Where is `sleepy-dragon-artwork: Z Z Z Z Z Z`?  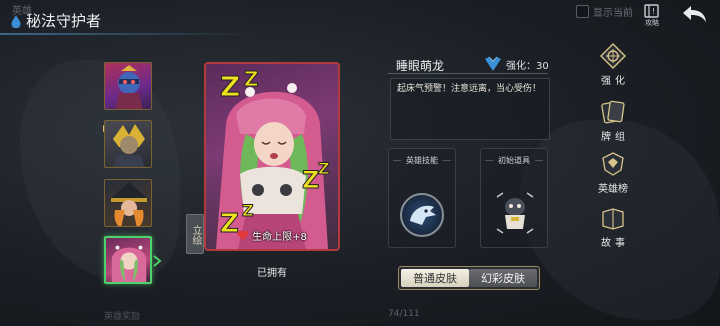 sleepy-dragon-artwork: Z Z Z Z Z Z is located at coordinates (273, 158).